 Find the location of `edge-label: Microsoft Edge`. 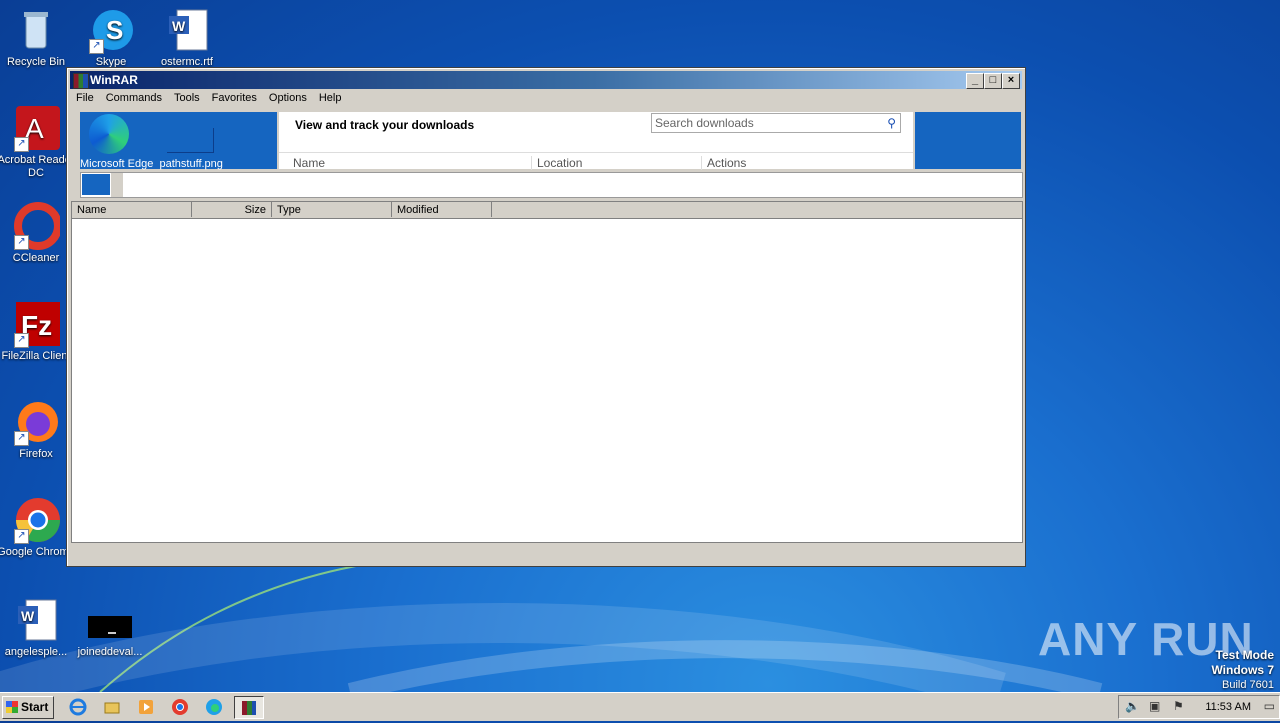

edge-label: Microsoft Edge is located at coordinates (117, 164).